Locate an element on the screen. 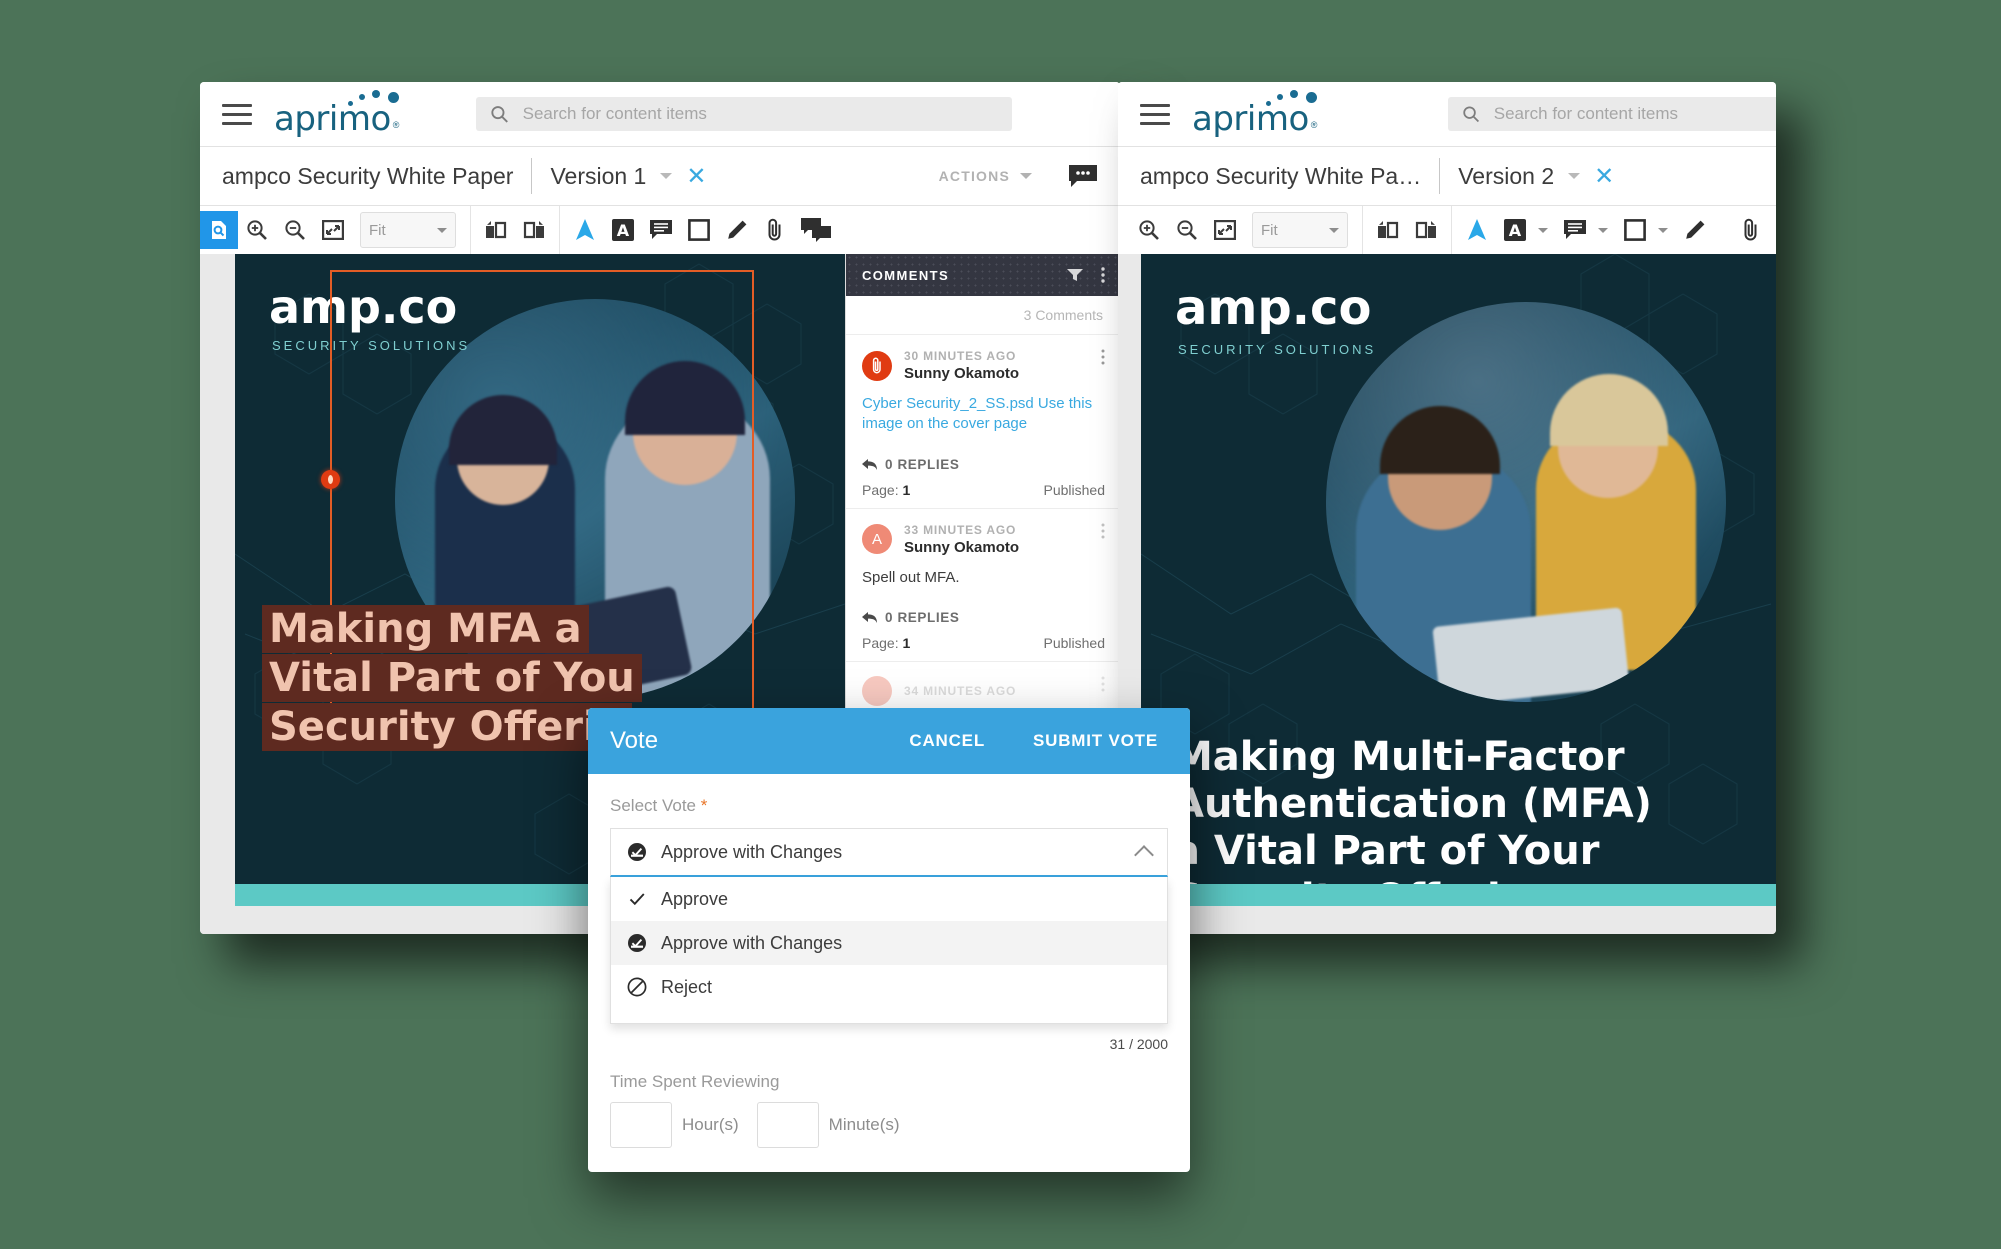 The image size is (2001, 1249). hours-input is located at coordinates (641, 1125).